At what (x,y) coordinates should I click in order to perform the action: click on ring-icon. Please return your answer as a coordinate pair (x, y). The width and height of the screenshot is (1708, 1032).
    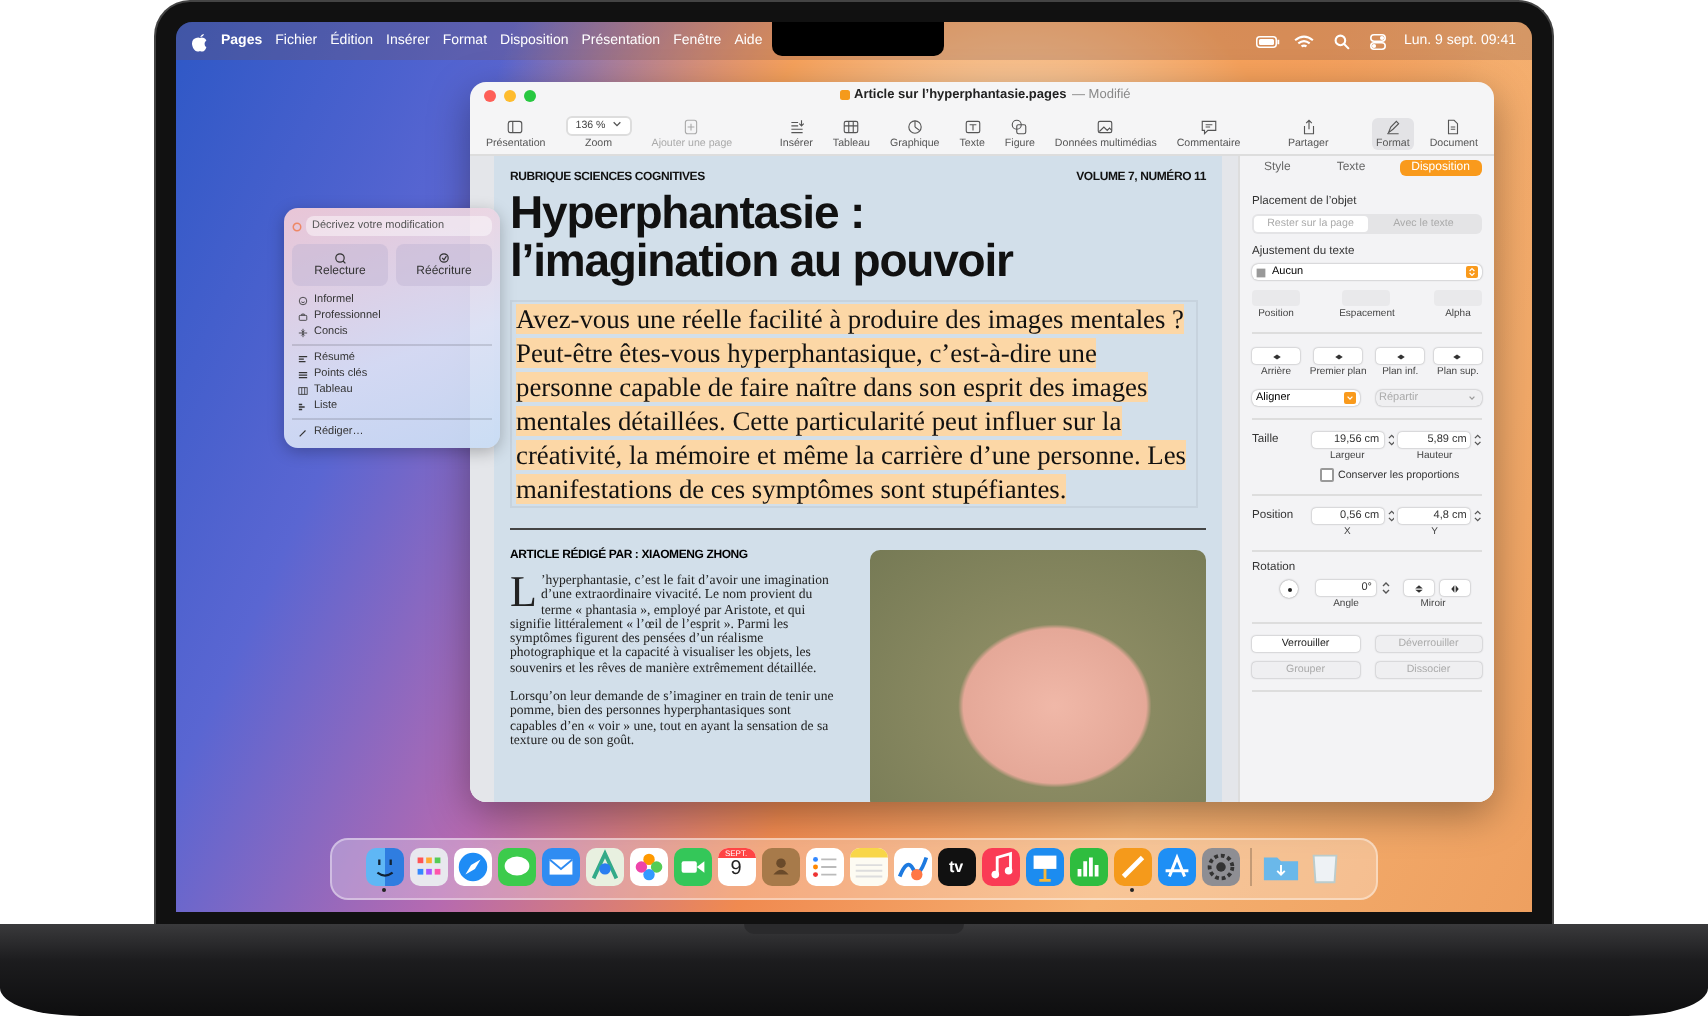
    Looking at the image, I should click on (297, 226).